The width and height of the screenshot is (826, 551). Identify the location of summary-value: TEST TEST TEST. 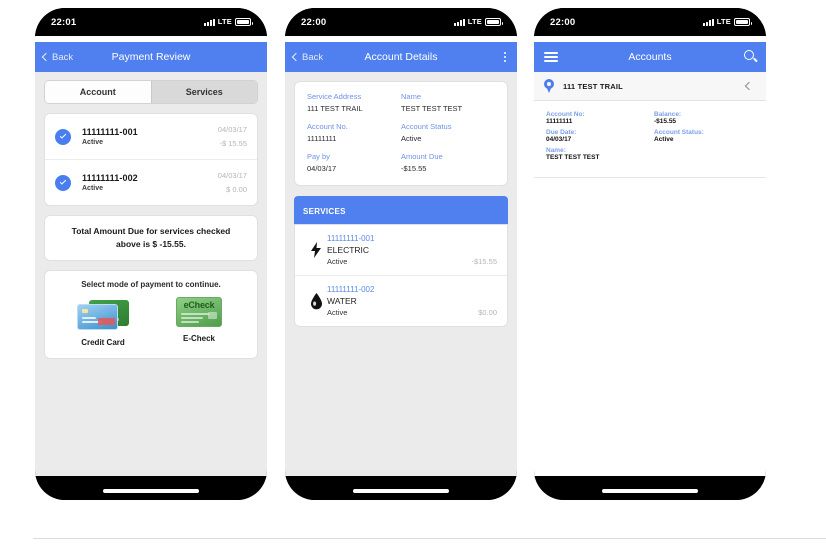
(573, 157).